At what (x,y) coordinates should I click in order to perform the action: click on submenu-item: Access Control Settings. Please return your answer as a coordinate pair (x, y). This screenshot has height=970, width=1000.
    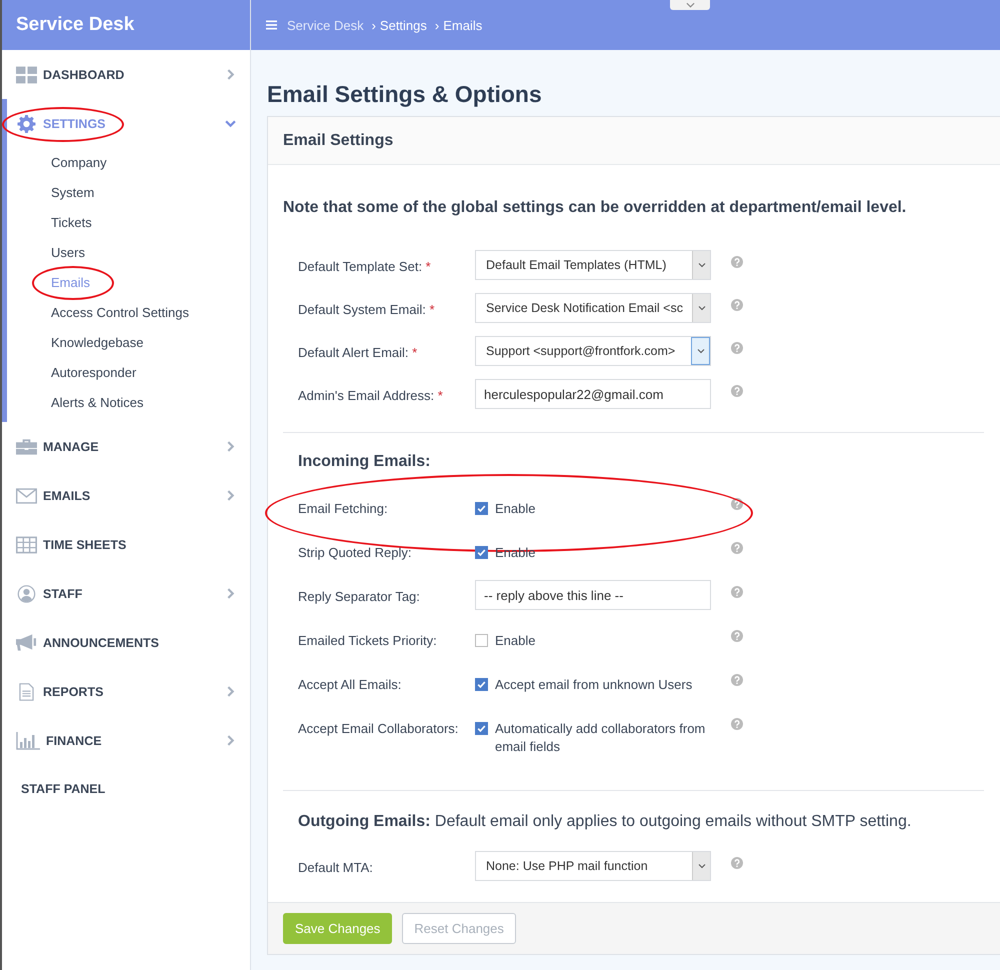
    Looking at the image, I should click on (128, 313).